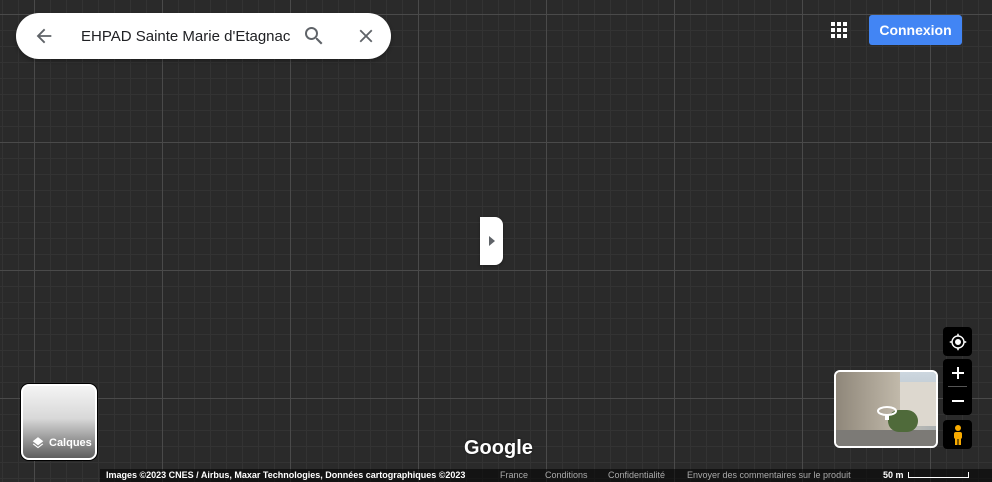 The width and height of the screenshot is (992, 482). Describe the element at coordinates (769, 475) in the screenshot. I see `footer-link-feedback: Envoyer des commentaires sur le produit` at that location.